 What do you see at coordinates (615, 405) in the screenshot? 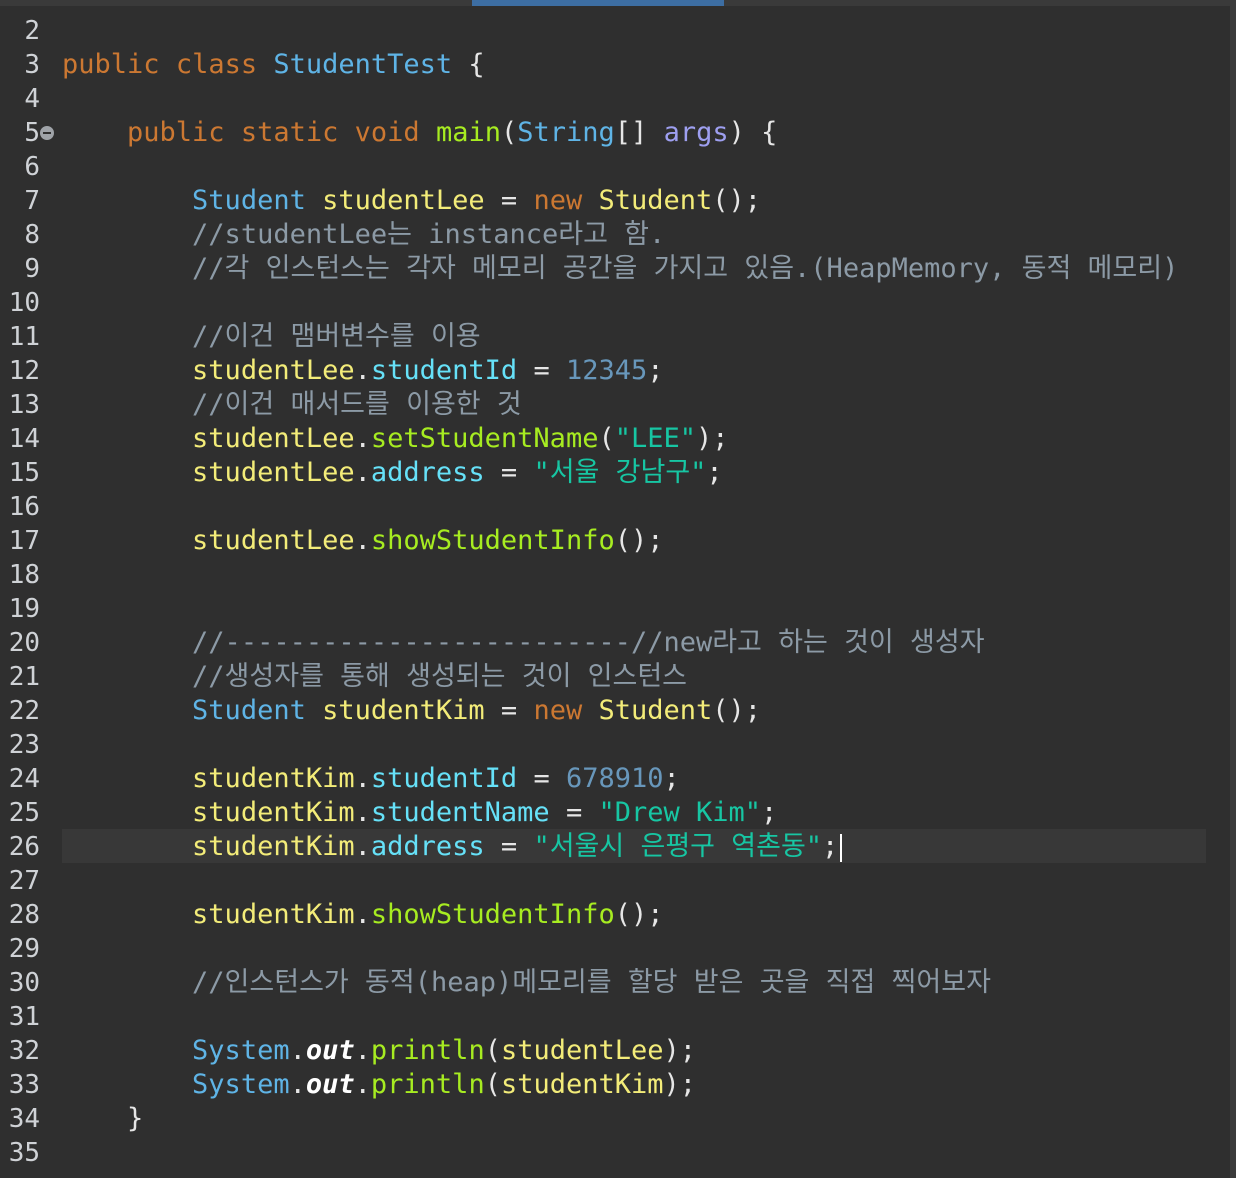
I see `code-line: 13 //이건 매서드를 이용한 것` at bounding box center [615, 405].